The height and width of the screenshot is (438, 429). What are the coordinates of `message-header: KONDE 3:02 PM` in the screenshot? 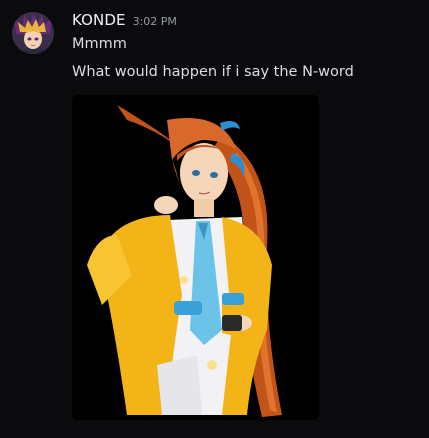 It's located at (124, 22).